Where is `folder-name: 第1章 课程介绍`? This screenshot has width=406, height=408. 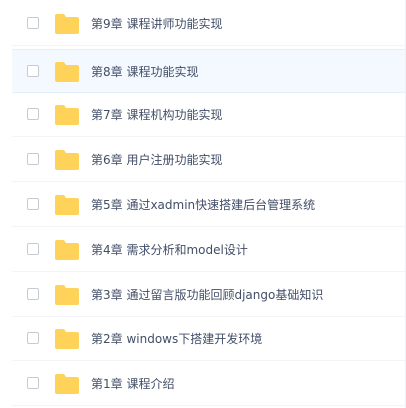 folder-name: 第1章 课程介绍 is located at coordinates (132, 384).